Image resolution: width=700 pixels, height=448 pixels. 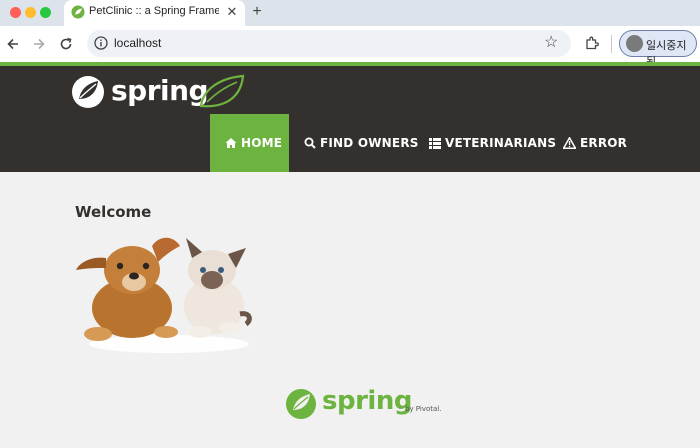 I want to click on spring-logo: spring, so click(x=160, y=92).